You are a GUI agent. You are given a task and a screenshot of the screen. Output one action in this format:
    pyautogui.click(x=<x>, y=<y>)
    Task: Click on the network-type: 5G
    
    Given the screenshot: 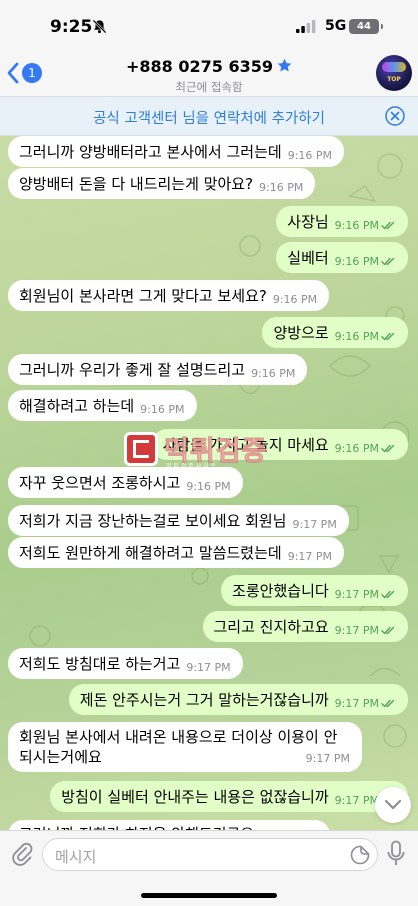 What is the action you would take?
    pyautogui.click(x=336, y=26)
    